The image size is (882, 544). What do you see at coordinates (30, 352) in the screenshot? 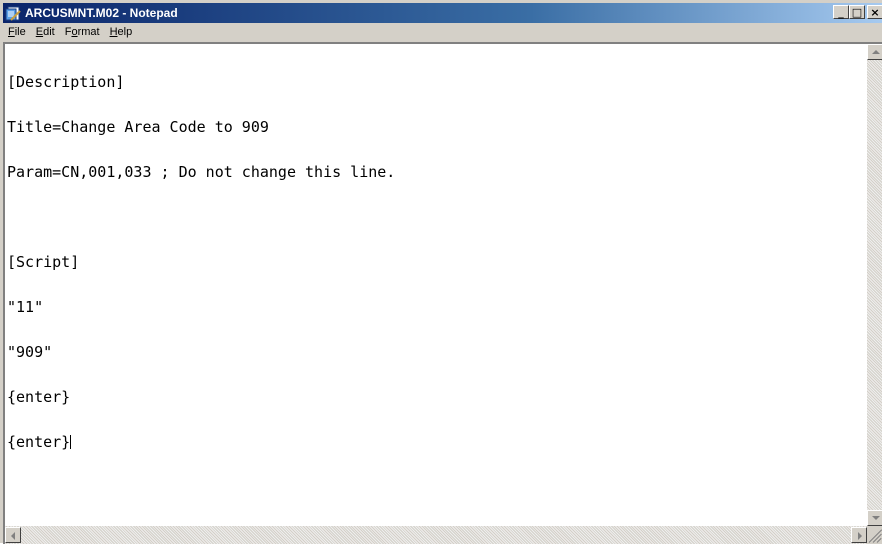
I see `editor-line: "909"` at bounding box center [30, 352].